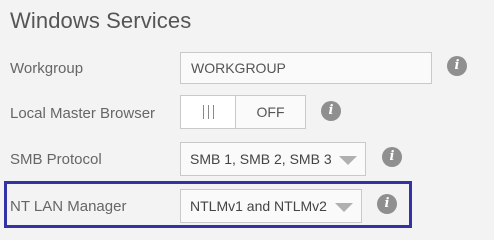 The image size is (494, 240). What do you see at coordinates (47, 68) in the screenshot?
I see `workgroup-label: Workgroup` at bounding box center [47, 68].